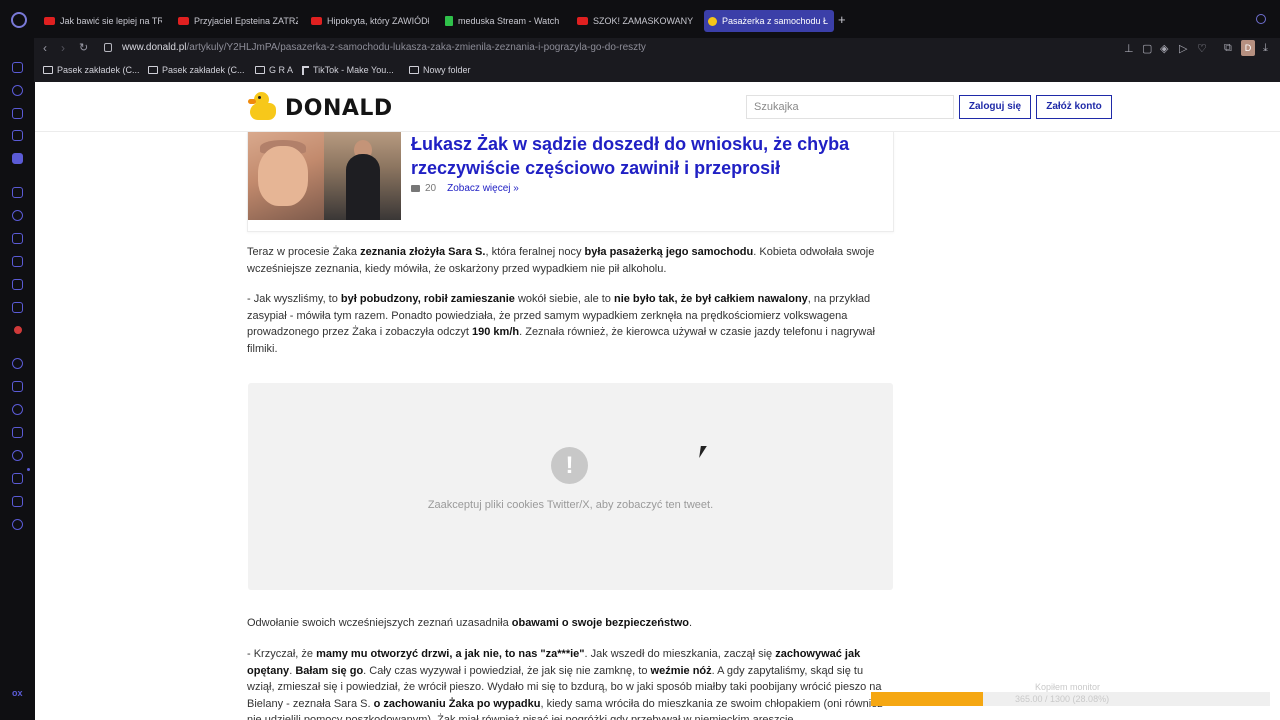  I want to click on discord-icon, so click(17, 307).